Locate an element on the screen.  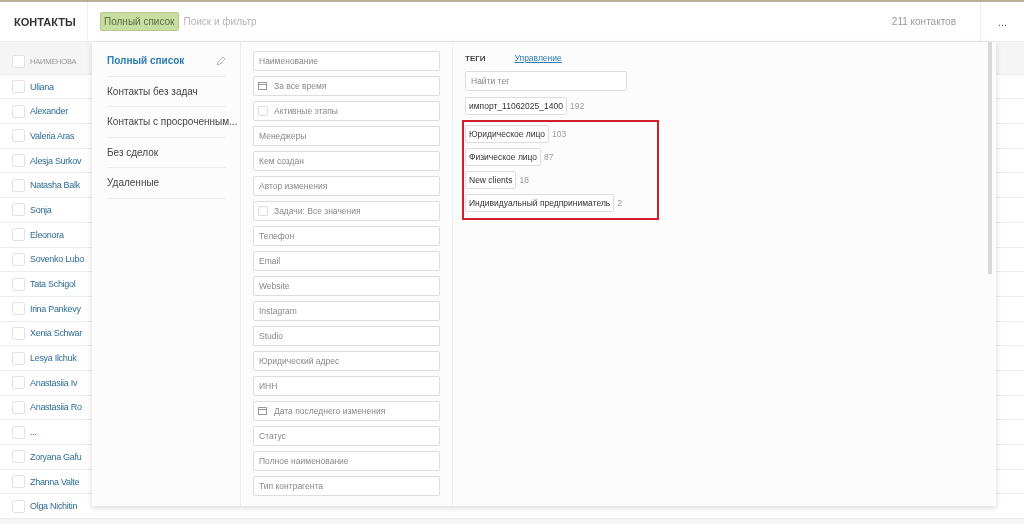
contact-name: Zoryana Gafu is located at coordinates (56, 456).